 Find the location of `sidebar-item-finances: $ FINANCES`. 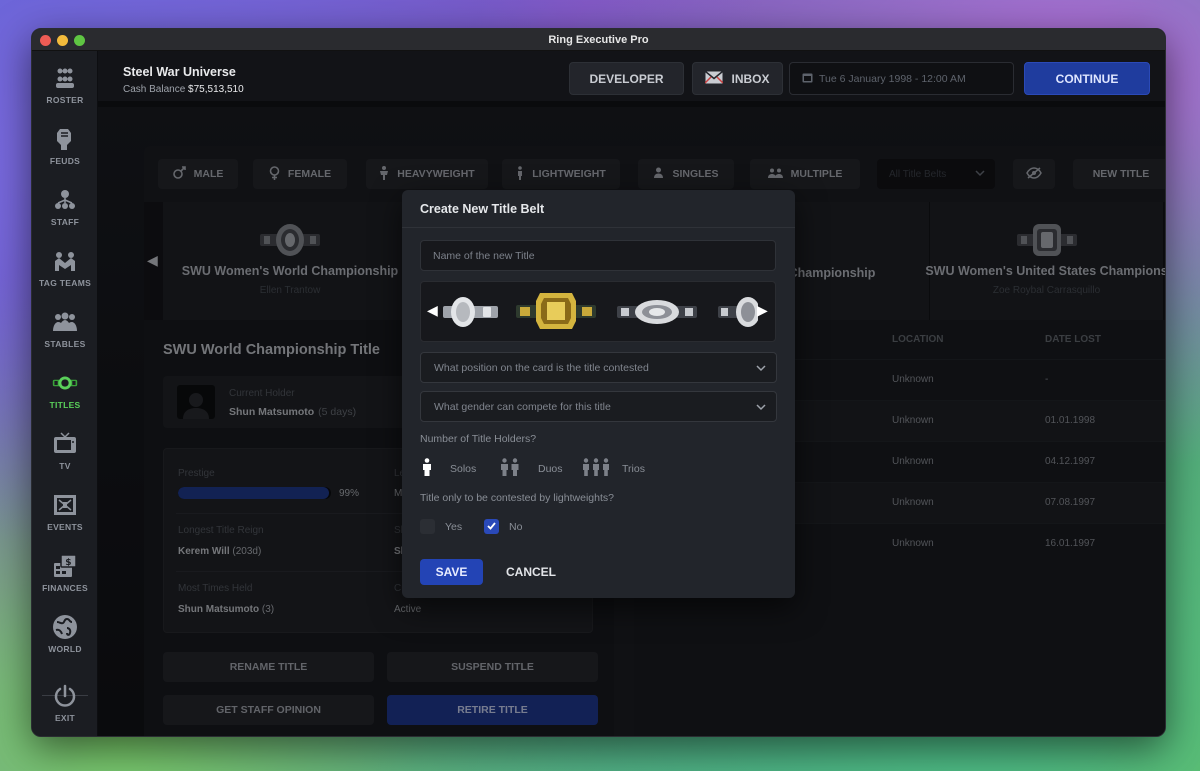

sidebar-item-finances: $ FINANCES is located at coordinates (65, 581).